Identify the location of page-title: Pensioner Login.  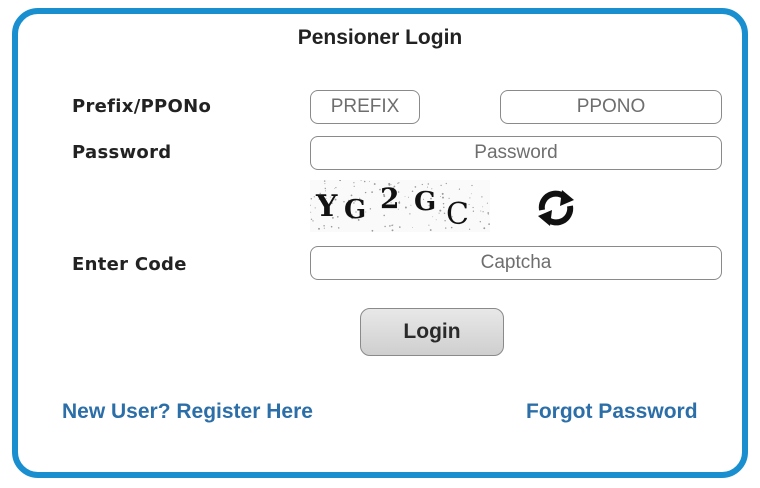
(380, 37).